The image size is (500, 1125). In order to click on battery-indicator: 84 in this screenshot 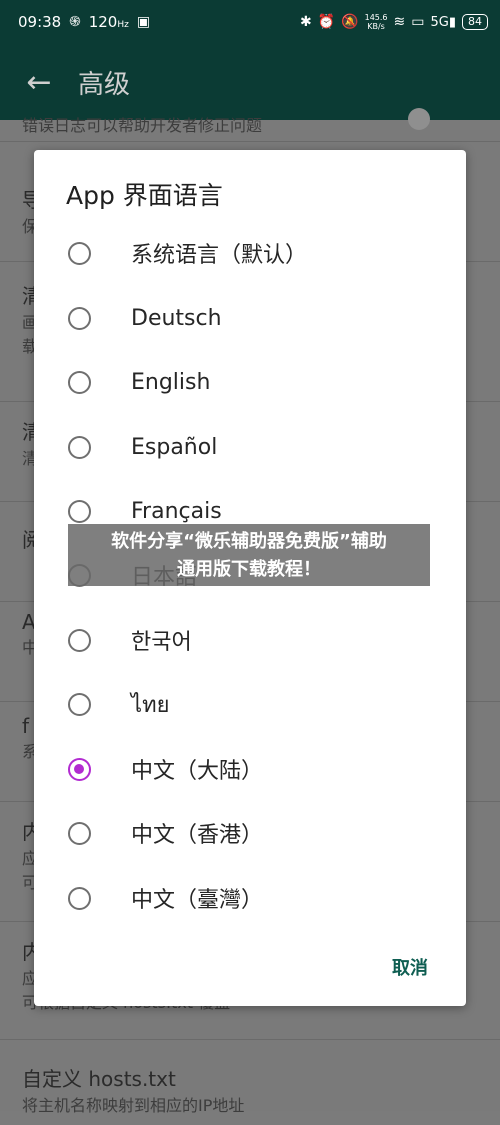, I will do `click(475, 22)`.